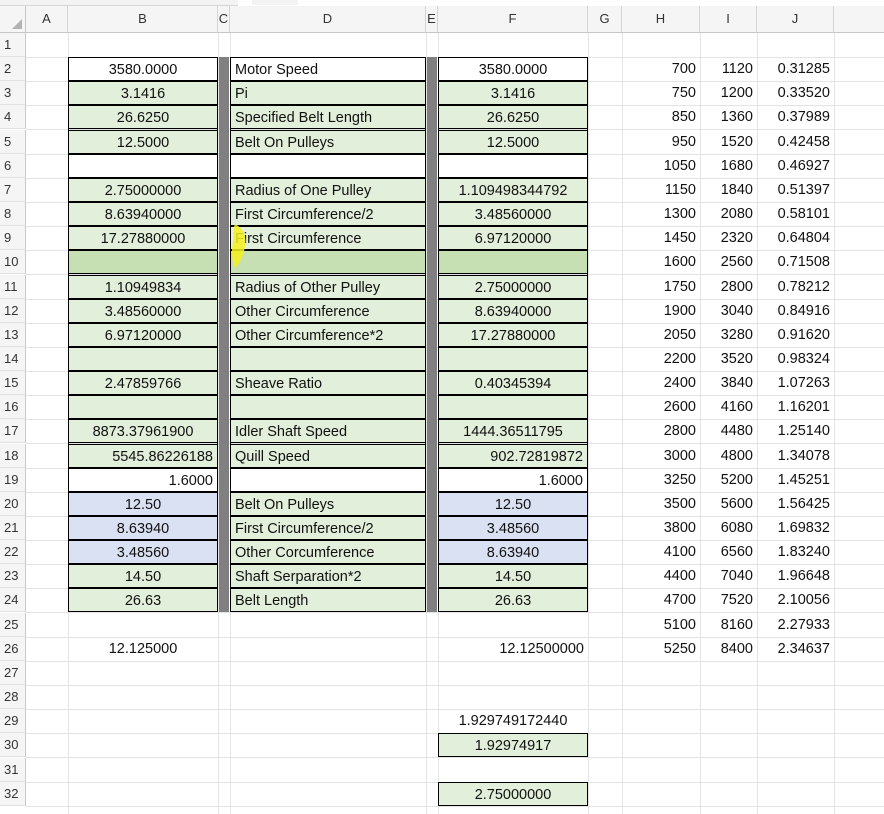 This screenshot has width=884, height=814. What do you see at coordinates (13, 697) in the screenshot?
I see `row-header-28: 28` at bounding box center [13, 697].